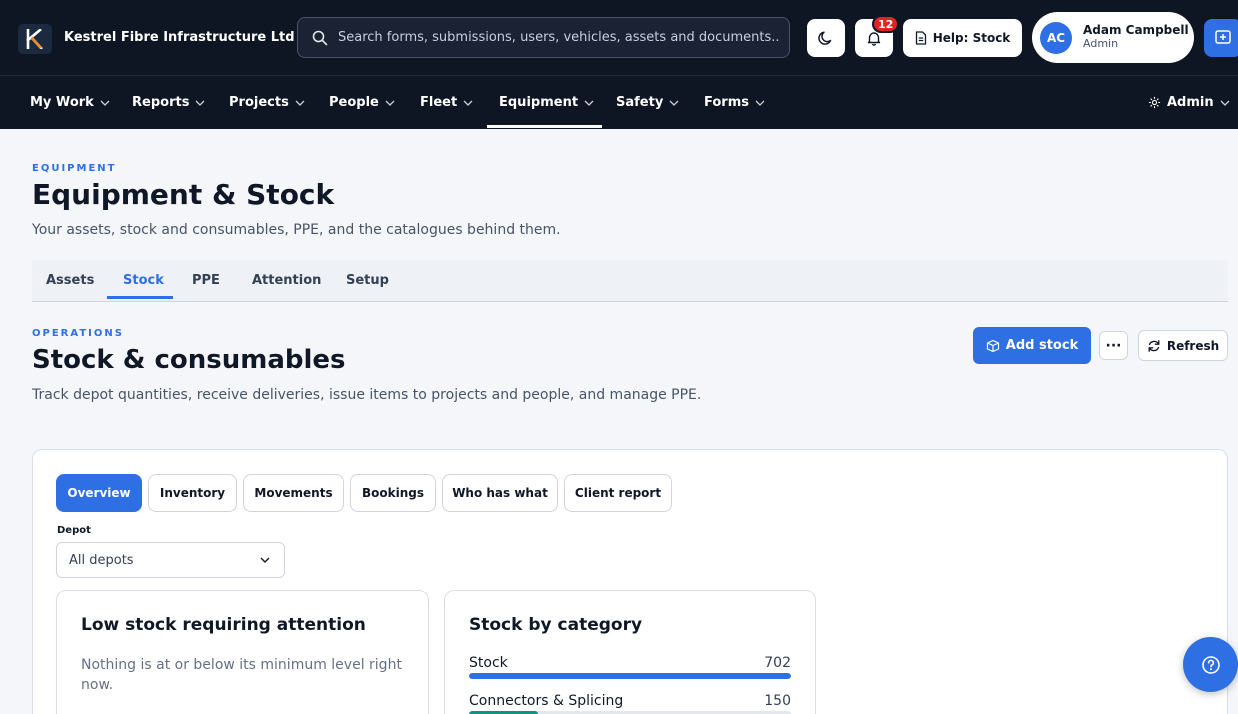 The image size is (1238, 714). What do you see at coordinates (777, 701) in the screenshot?
I see `category-value: 150` at bounding box center [777, 701].